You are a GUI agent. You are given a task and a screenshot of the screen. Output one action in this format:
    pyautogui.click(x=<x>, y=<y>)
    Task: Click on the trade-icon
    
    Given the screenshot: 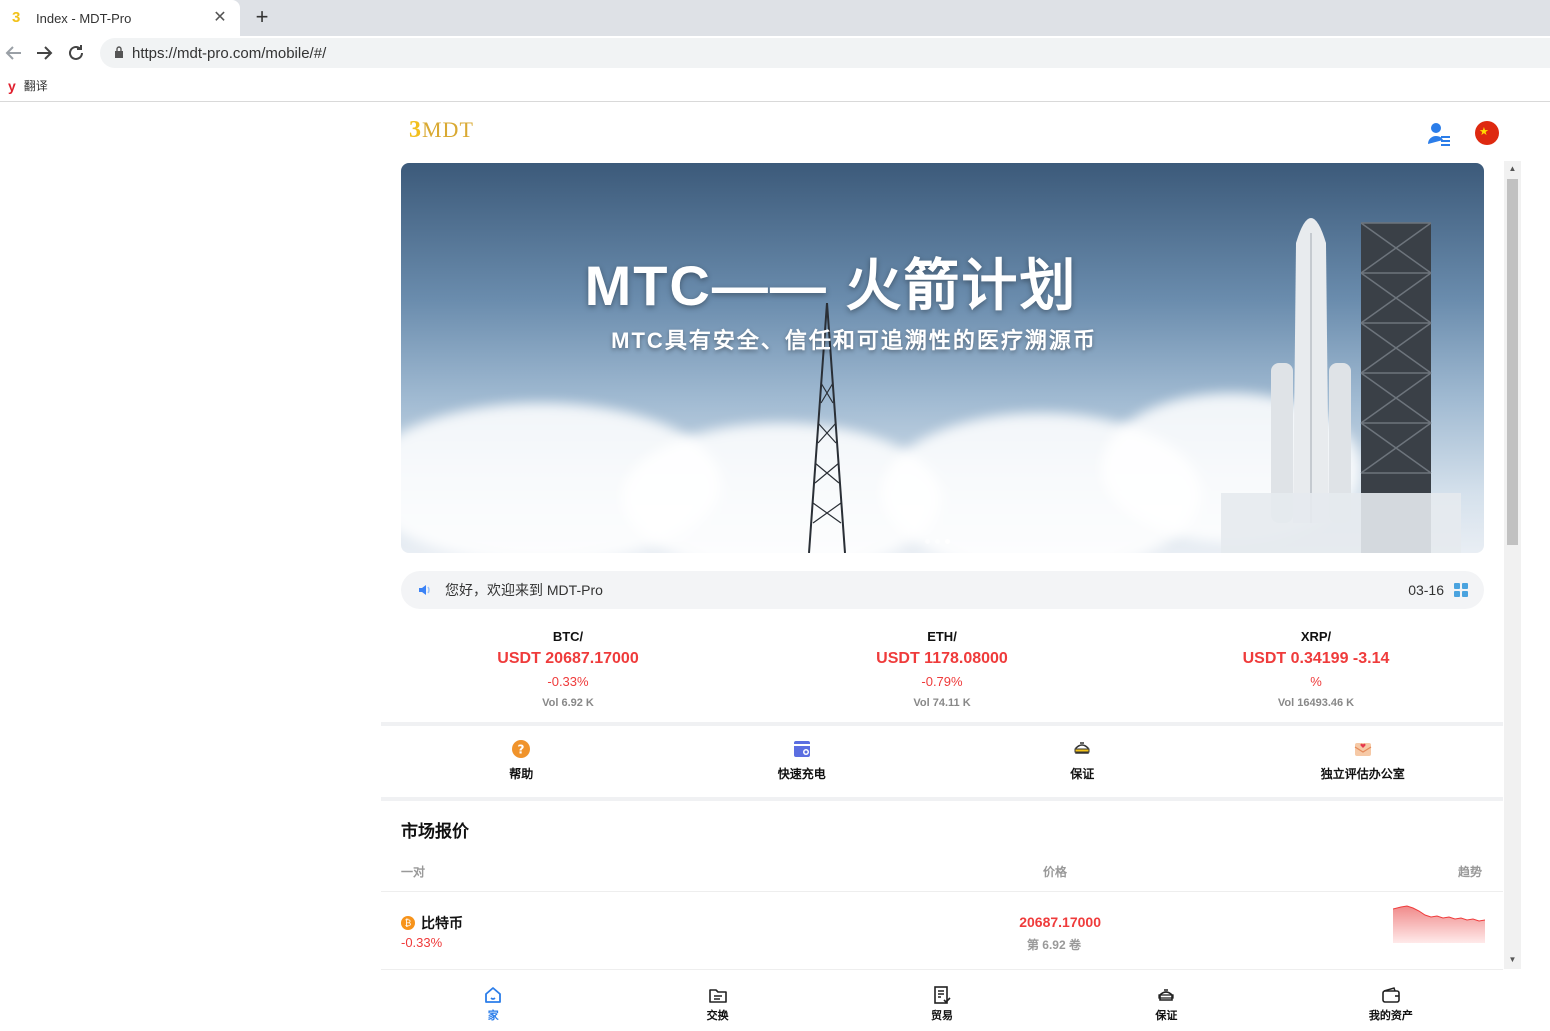 What is the action you would take?
    pyautogui.click(x=942, y=995)
    